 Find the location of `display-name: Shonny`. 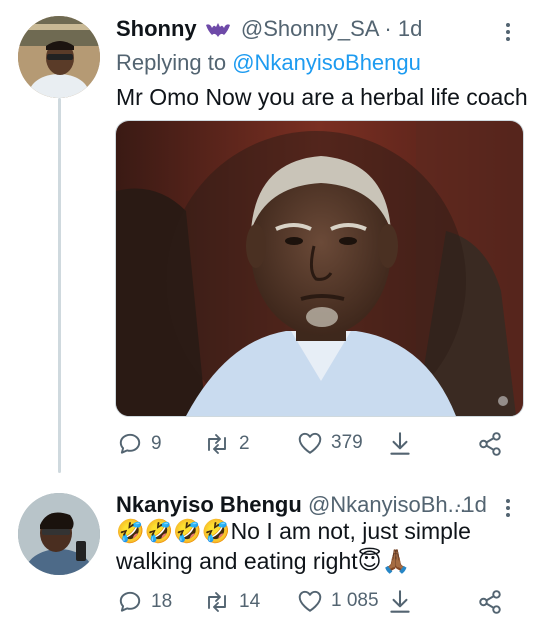

display-name: Shonny is located at coordinates (156, 28).